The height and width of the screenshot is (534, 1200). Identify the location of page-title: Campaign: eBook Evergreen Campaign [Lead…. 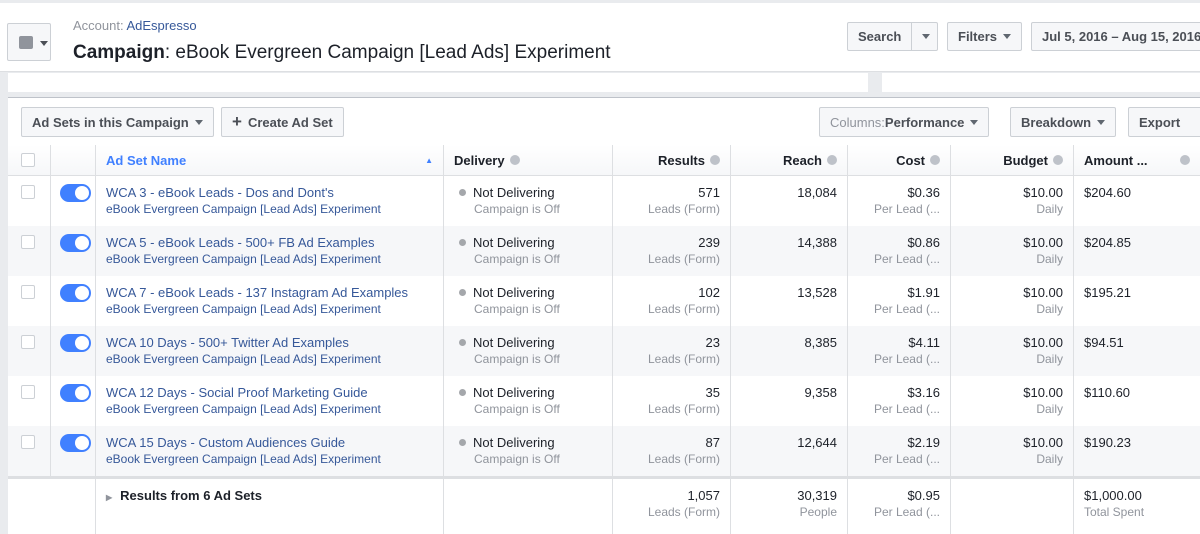
(342, 52).